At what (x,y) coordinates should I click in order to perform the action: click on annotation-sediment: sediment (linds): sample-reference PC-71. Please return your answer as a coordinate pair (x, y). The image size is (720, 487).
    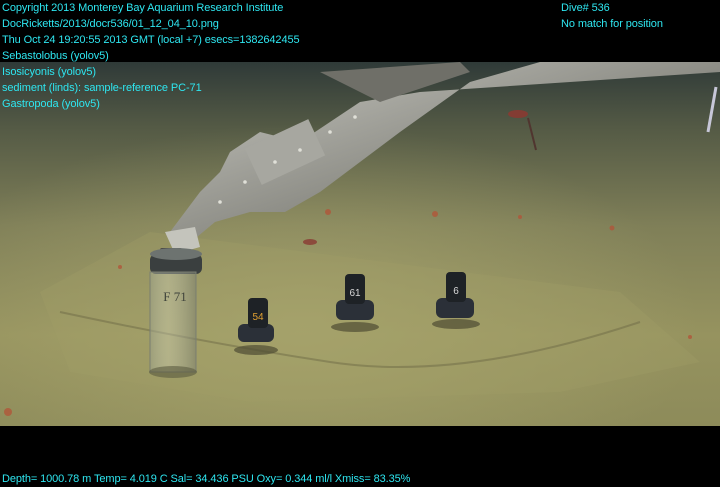
    Looking at the image, I should click on (102, 88).